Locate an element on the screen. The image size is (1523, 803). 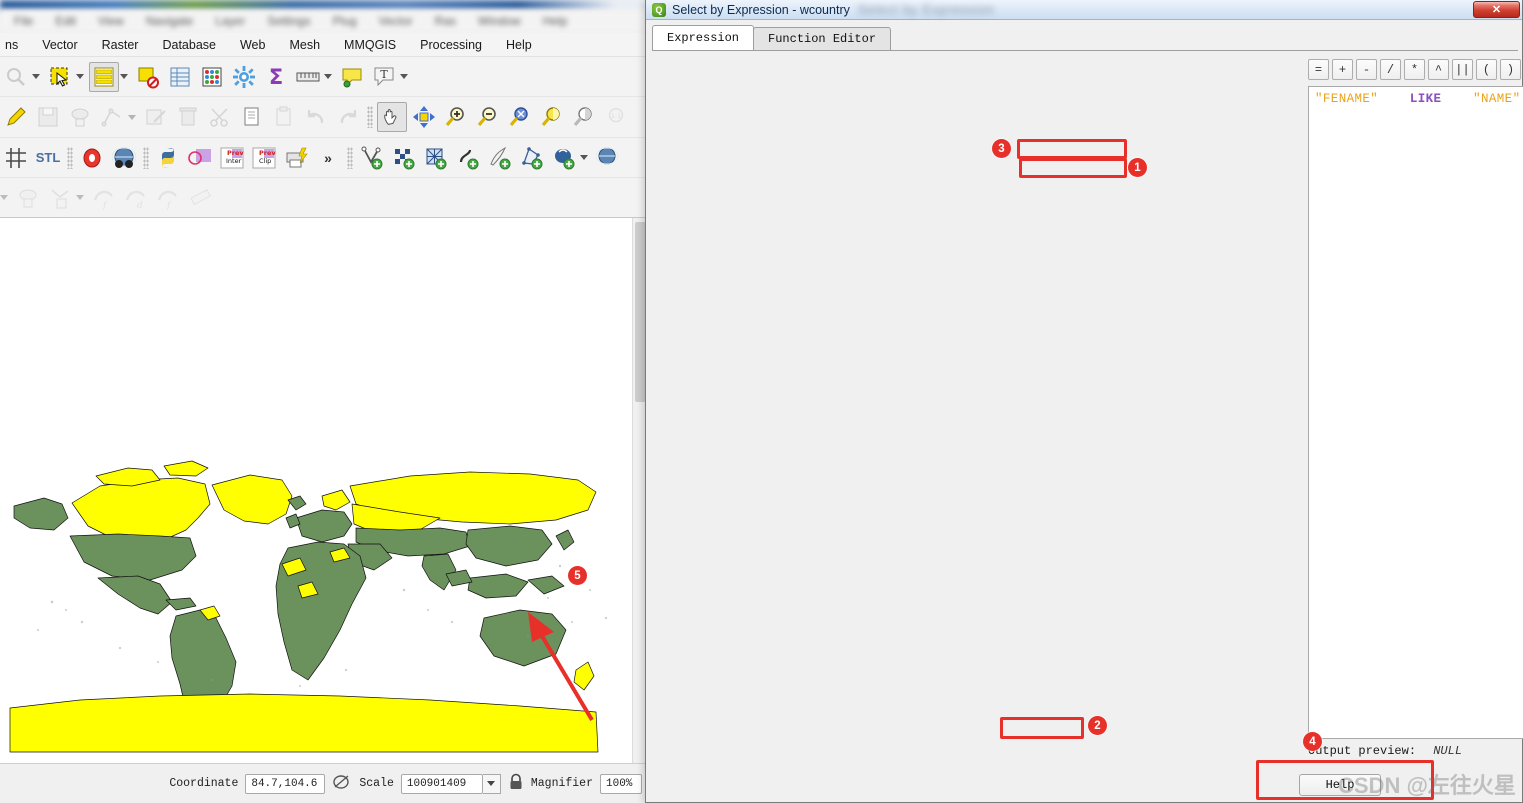
new-temp-scratch-layer-icon is located at coordinates (468, 158).